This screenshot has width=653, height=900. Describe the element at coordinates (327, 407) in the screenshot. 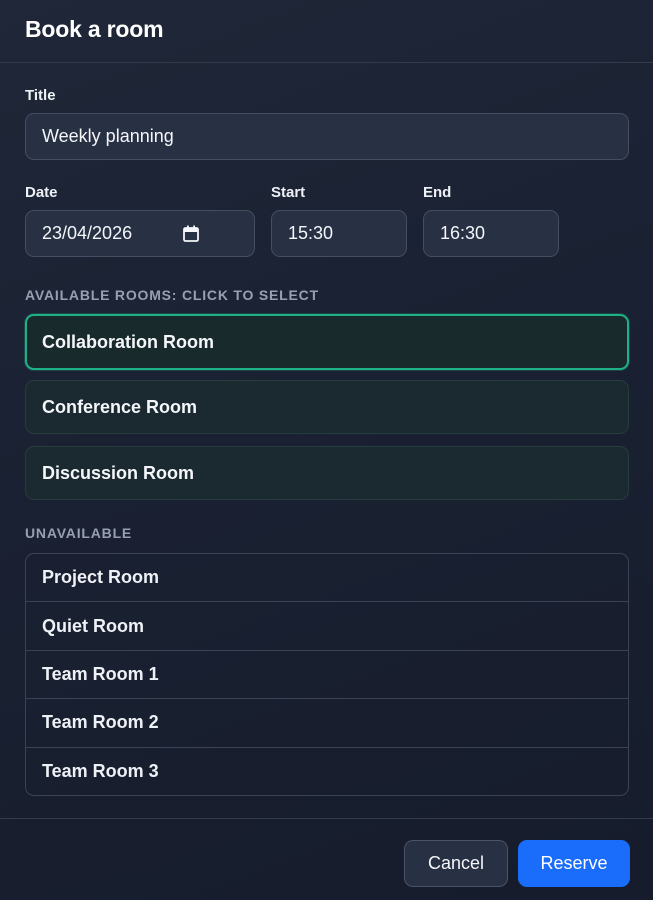

I see `room-option-conference: Conference Room` at that location.